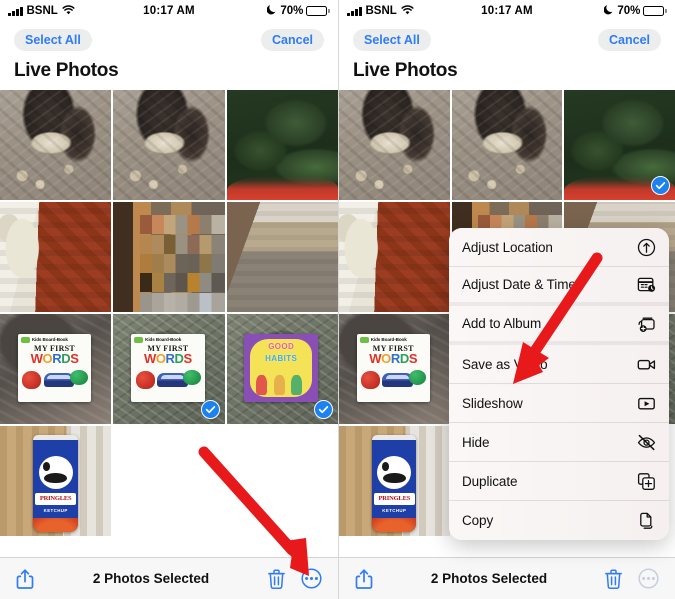  I want to click on video-camera-icon, so click(646, 364).